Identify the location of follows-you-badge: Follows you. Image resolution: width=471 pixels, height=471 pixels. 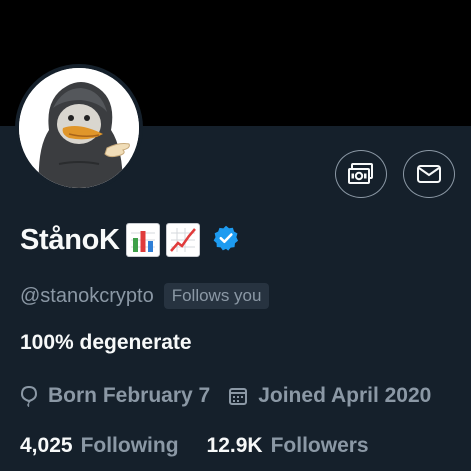
(216, 296).